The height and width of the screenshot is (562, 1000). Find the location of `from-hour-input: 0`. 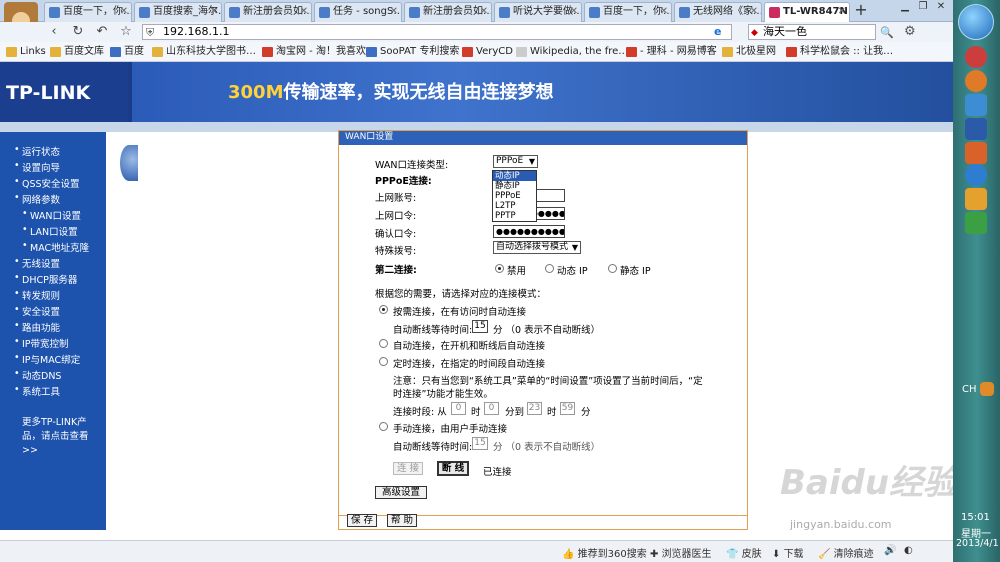

from-hour-input: 0 is located at coordinates (458, 408).